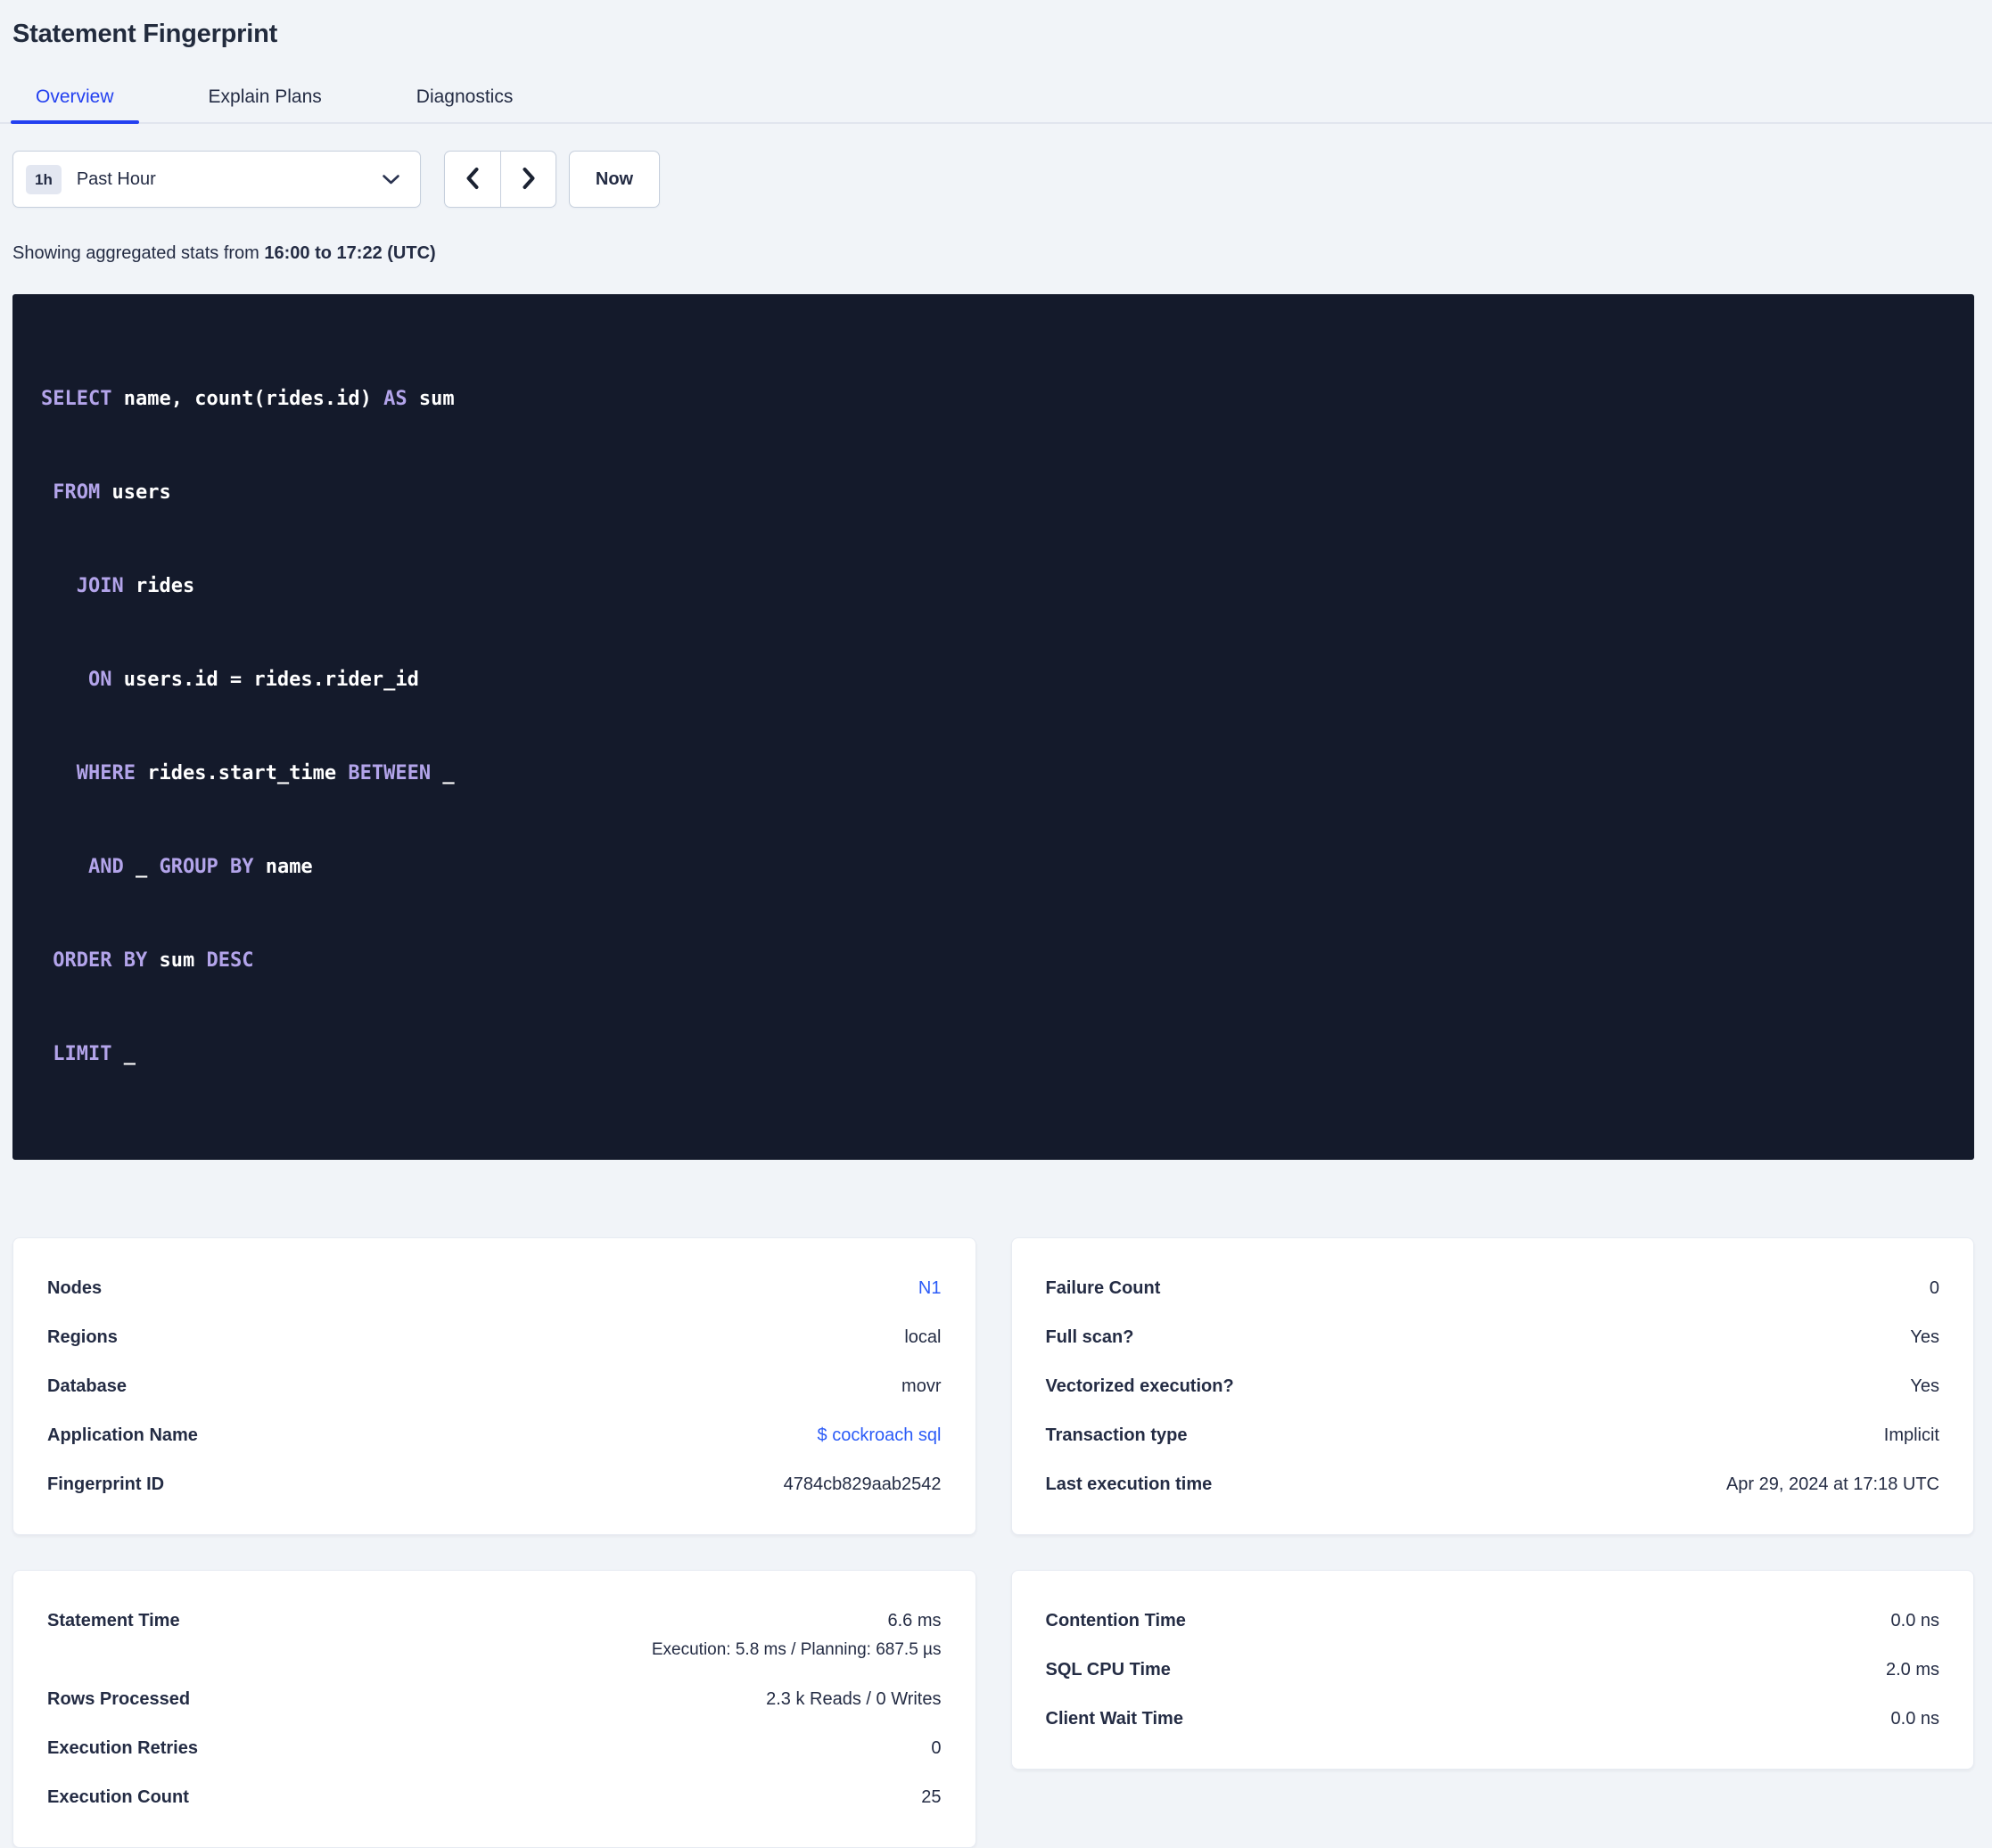  I want to click on failure-count-value: 0, so click(1934, 1288).